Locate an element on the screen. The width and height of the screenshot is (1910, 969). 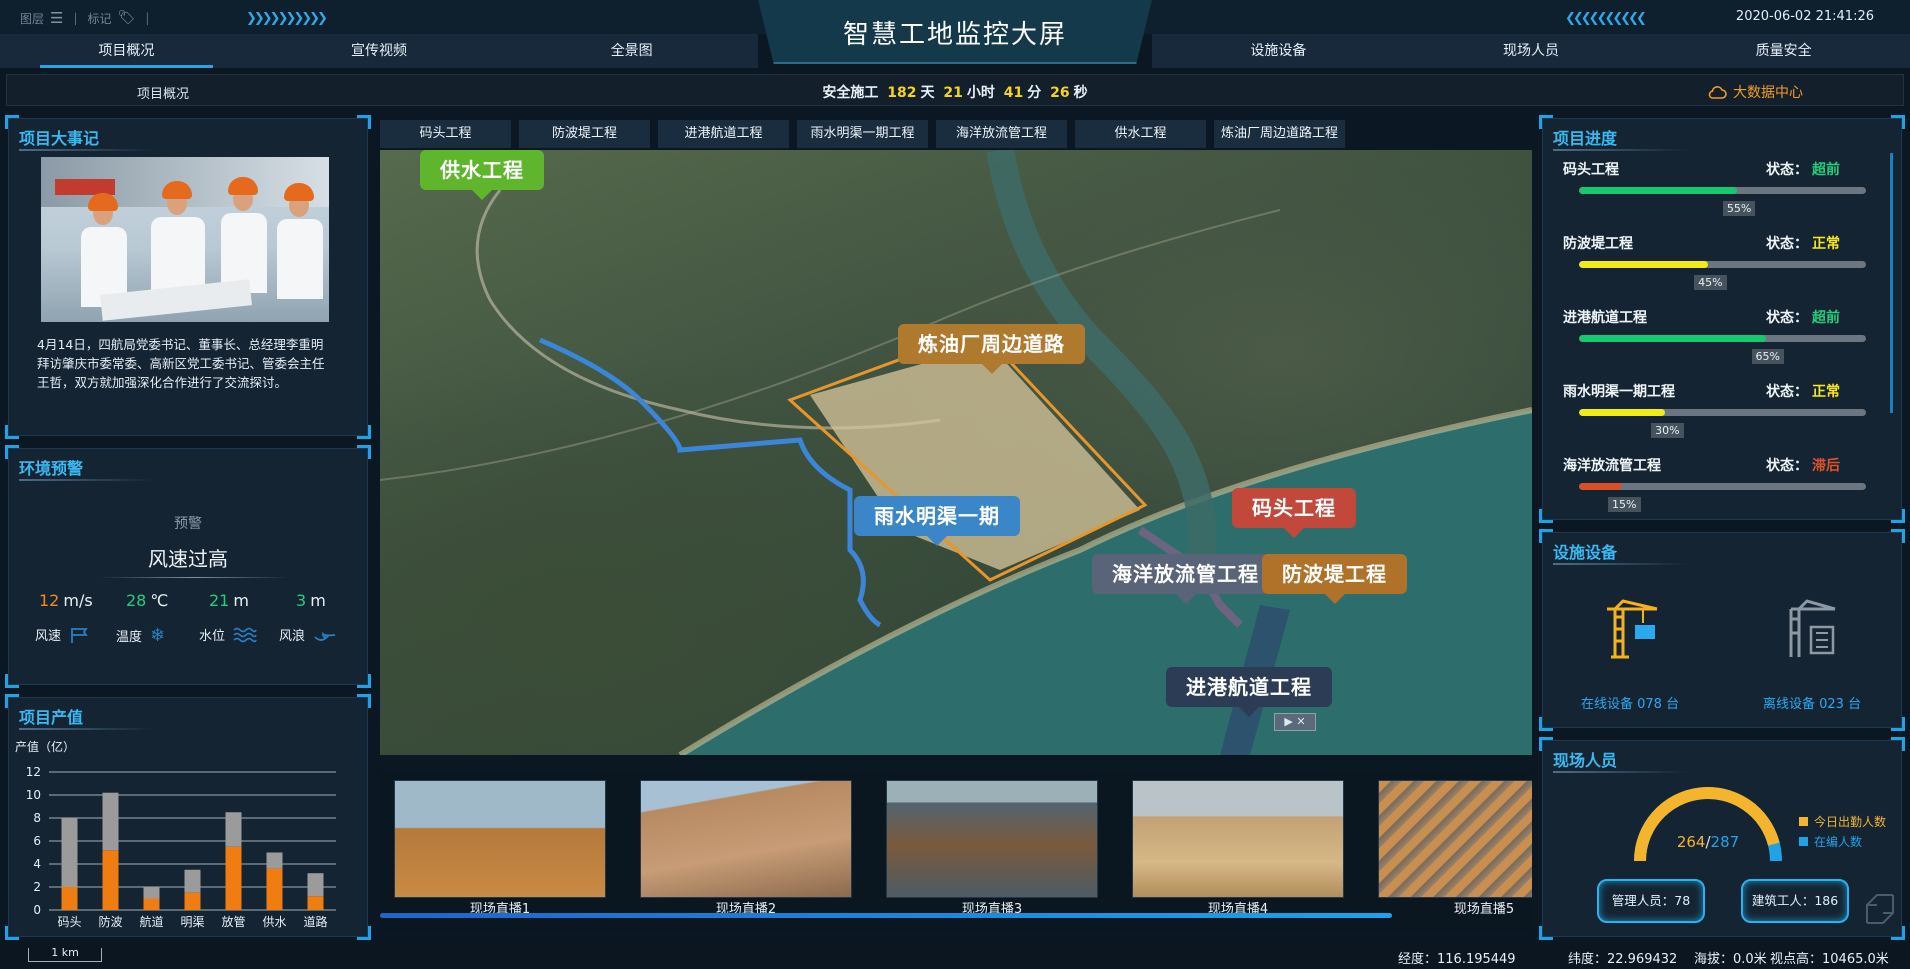
status-strip: 项目概况 安全施工 182 天 21 小时 41 分 26 秒 大数据中心 is located at coordinates (955, 90).